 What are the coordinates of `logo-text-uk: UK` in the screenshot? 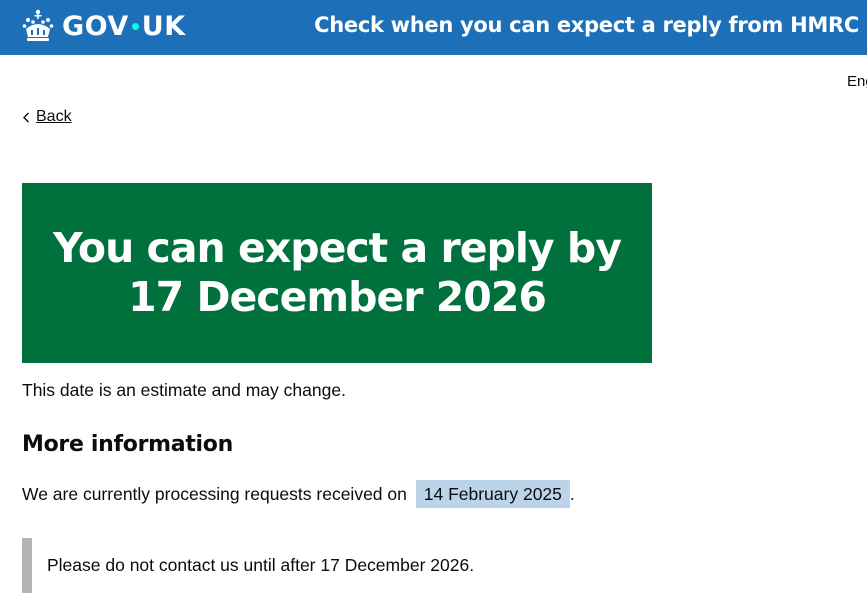 It's located at (163, 26).